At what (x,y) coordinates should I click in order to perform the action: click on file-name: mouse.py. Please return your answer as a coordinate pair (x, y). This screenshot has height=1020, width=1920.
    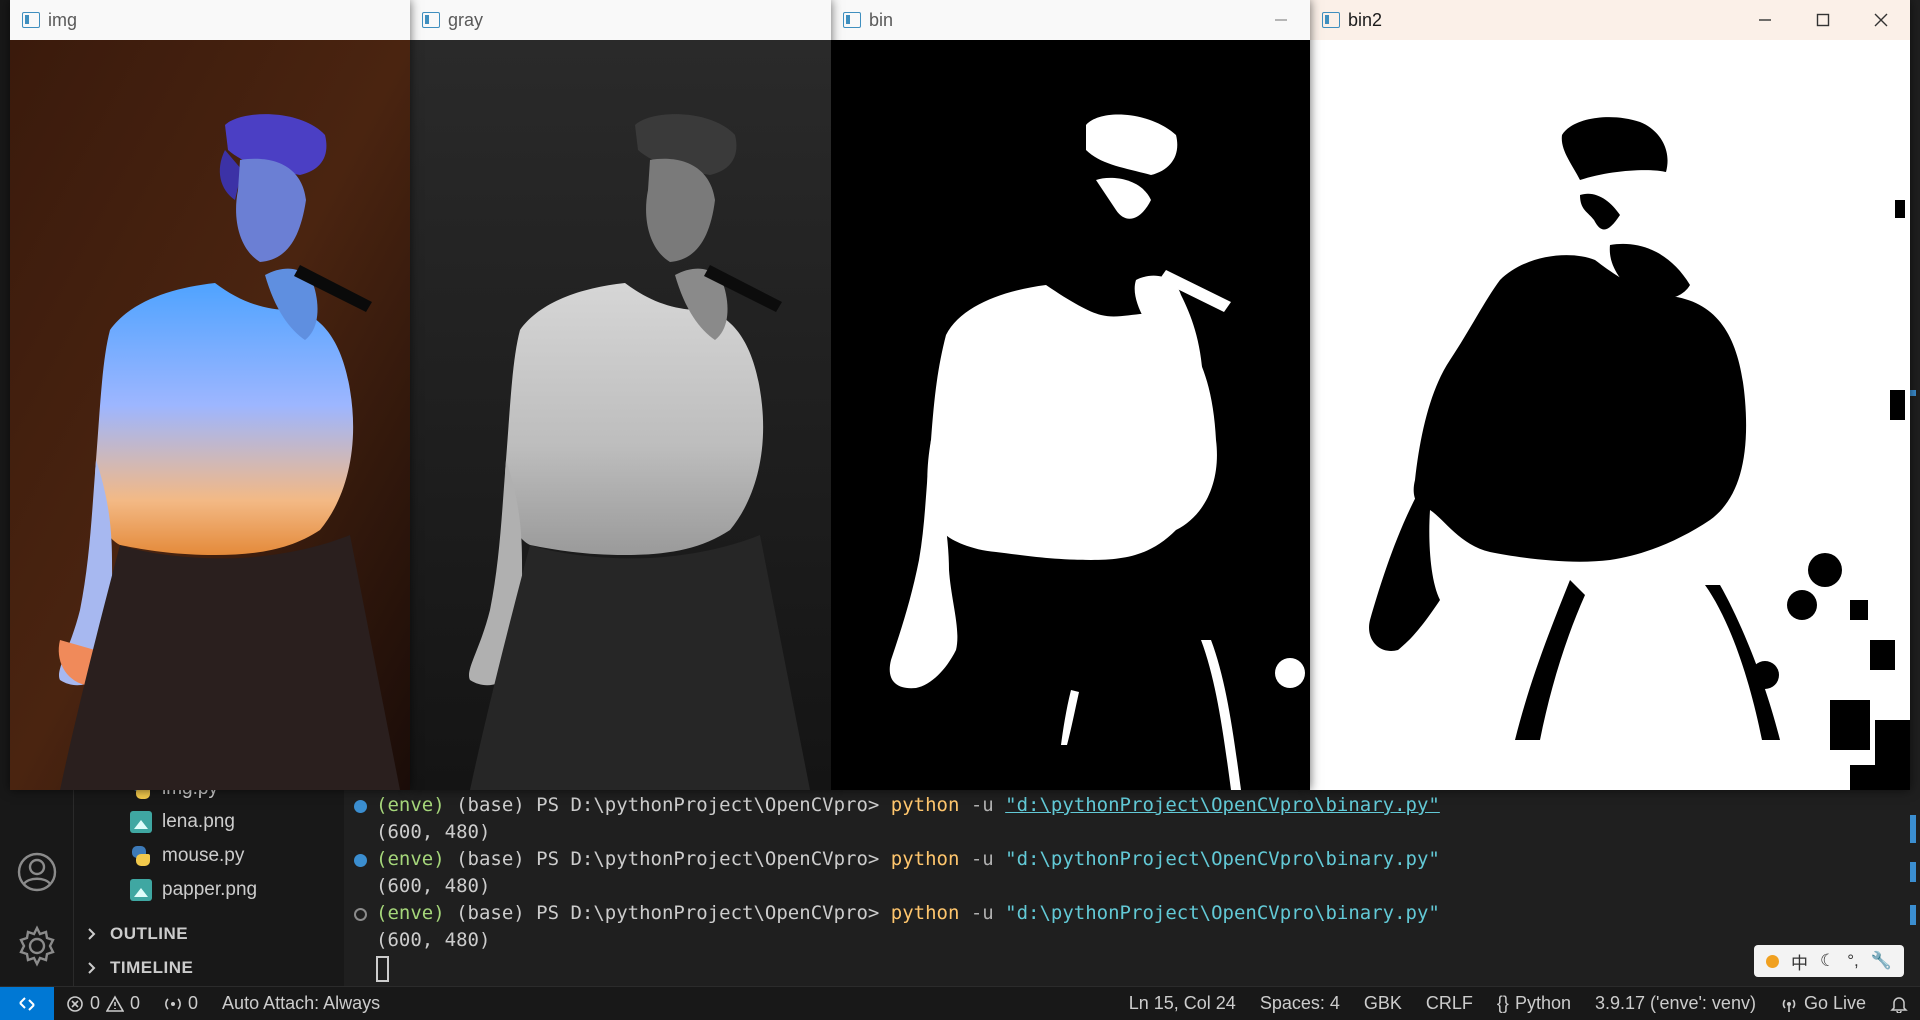
    Looking at the image, I should click on (203, 855).